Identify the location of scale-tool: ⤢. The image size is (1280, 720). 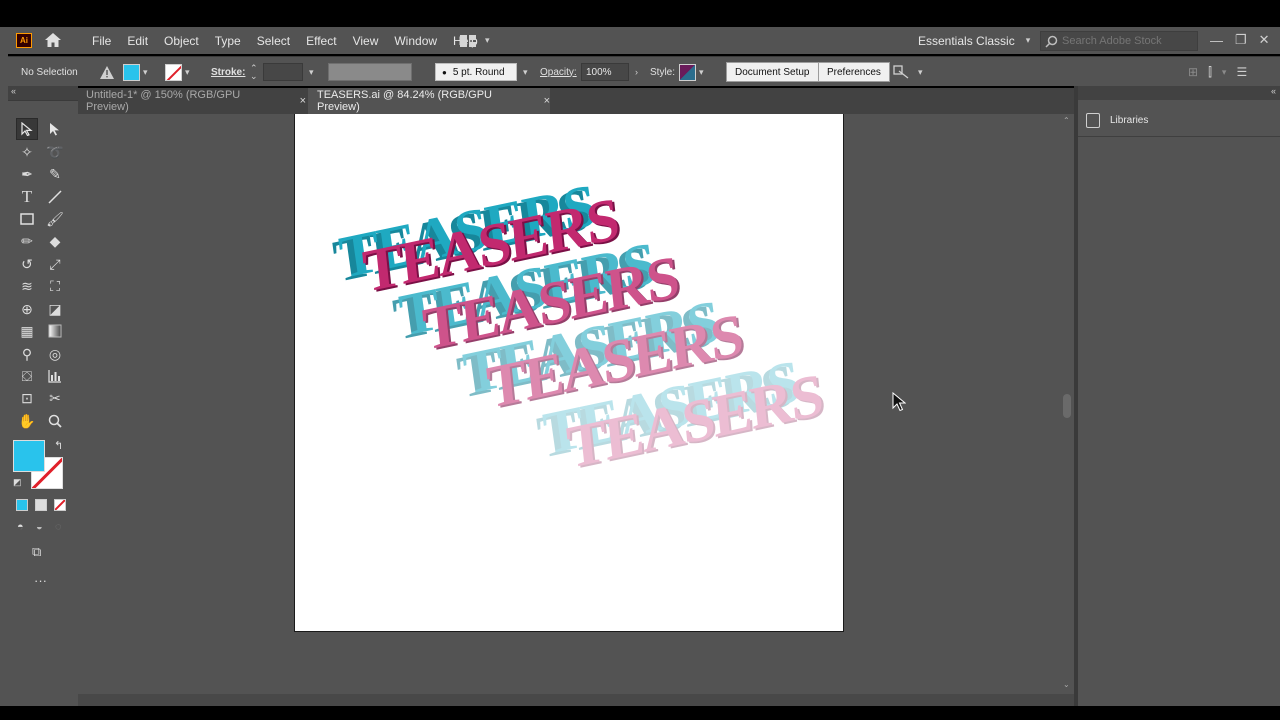
(55, 264).